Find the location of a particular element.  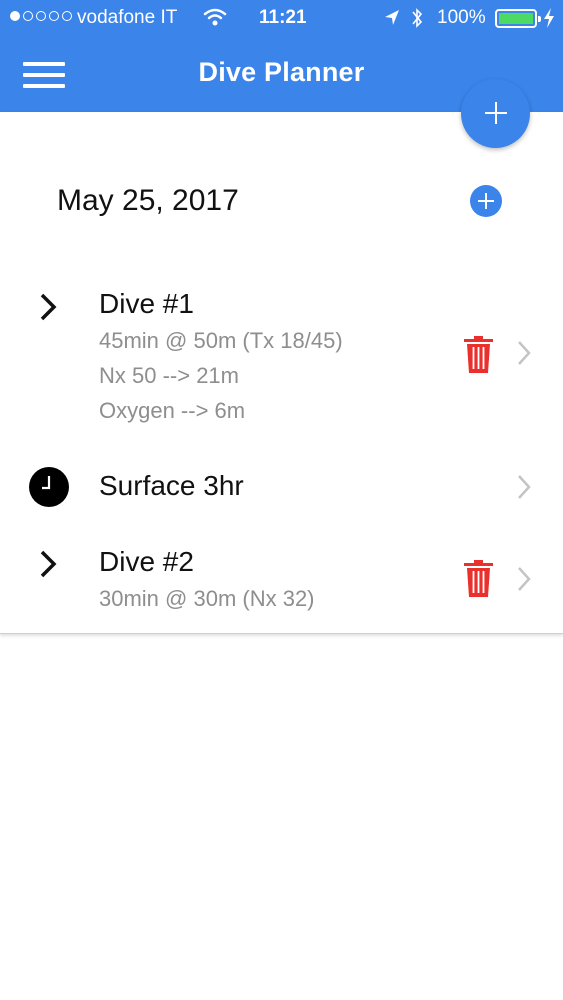

bluetooth-icon is located at coordinates (417, 18).